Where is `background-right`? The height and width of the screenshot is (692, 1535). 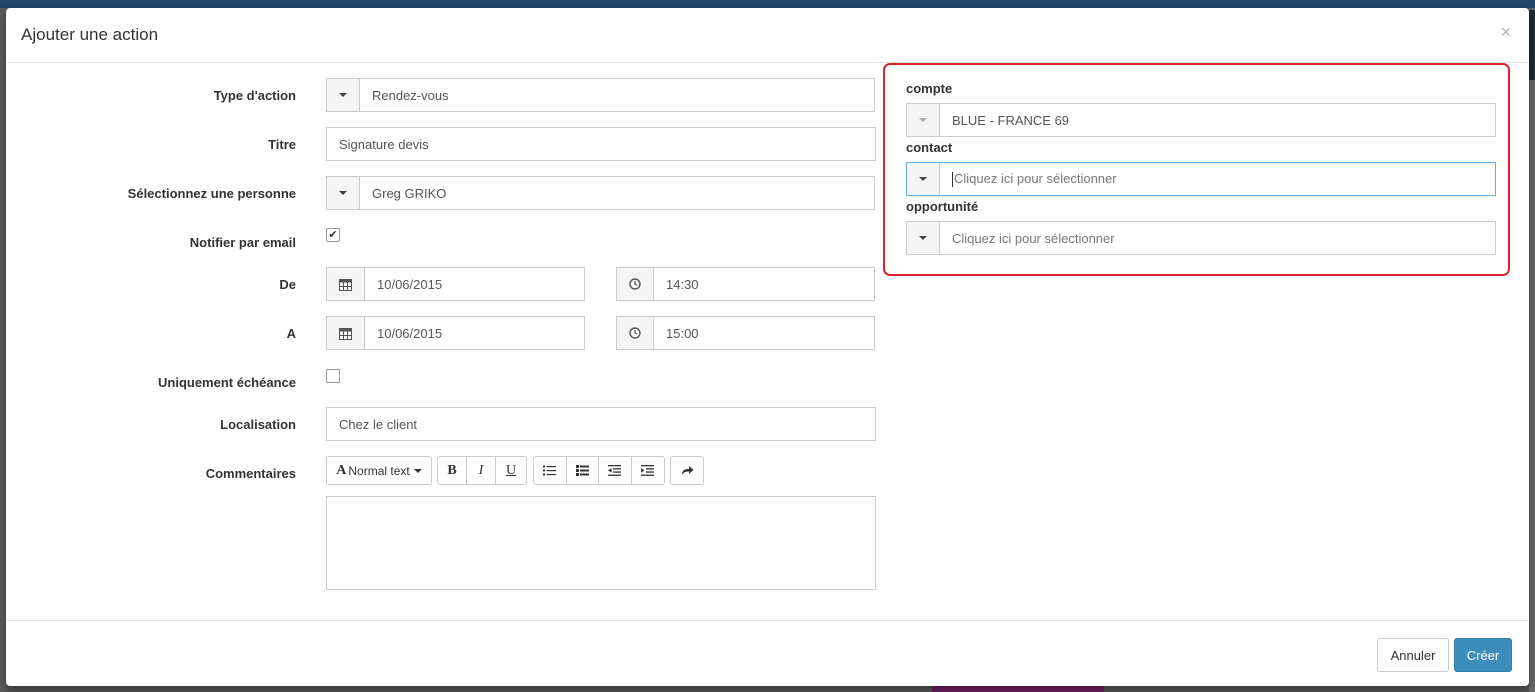
background-right is located at coordinates (1532, 350).